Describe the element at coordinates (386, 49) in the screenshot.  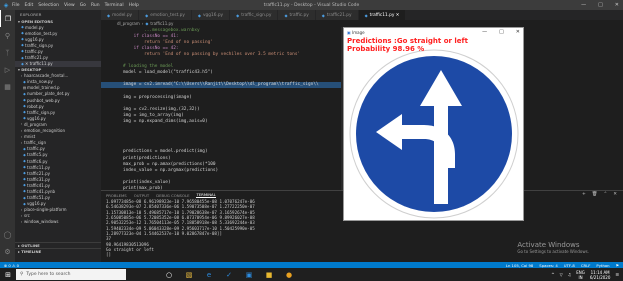
I see `probability-text: Probability 98.96 %` at that location.